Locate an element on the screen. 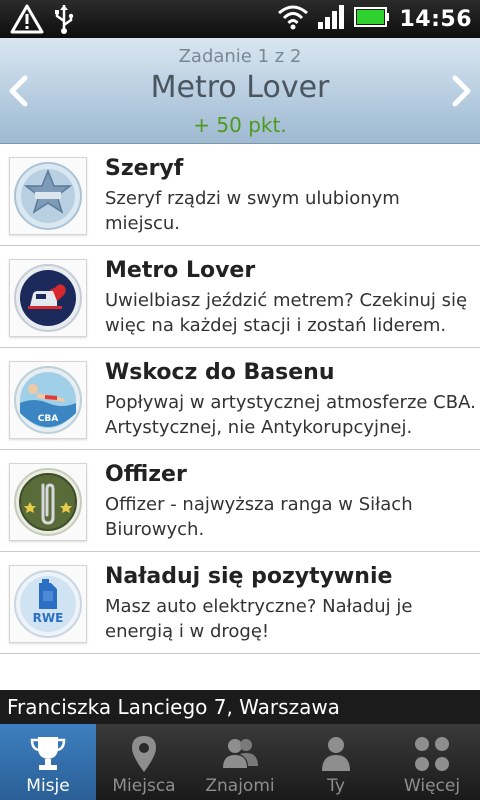 Image resolution: width=480 pixels, height=800 pixels. grid-dots-icon is located at coordinates (432, 754).